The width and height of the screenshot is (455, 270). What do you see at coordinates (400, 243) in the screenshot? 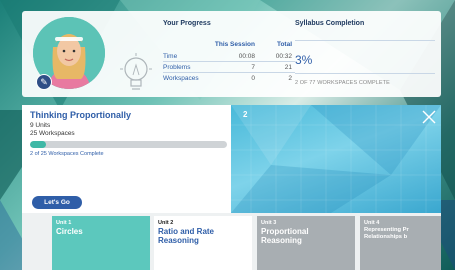
I see `unit-tile-4: Unit 4 Representing Pr Relationships b` at bounding box center [400, 243].